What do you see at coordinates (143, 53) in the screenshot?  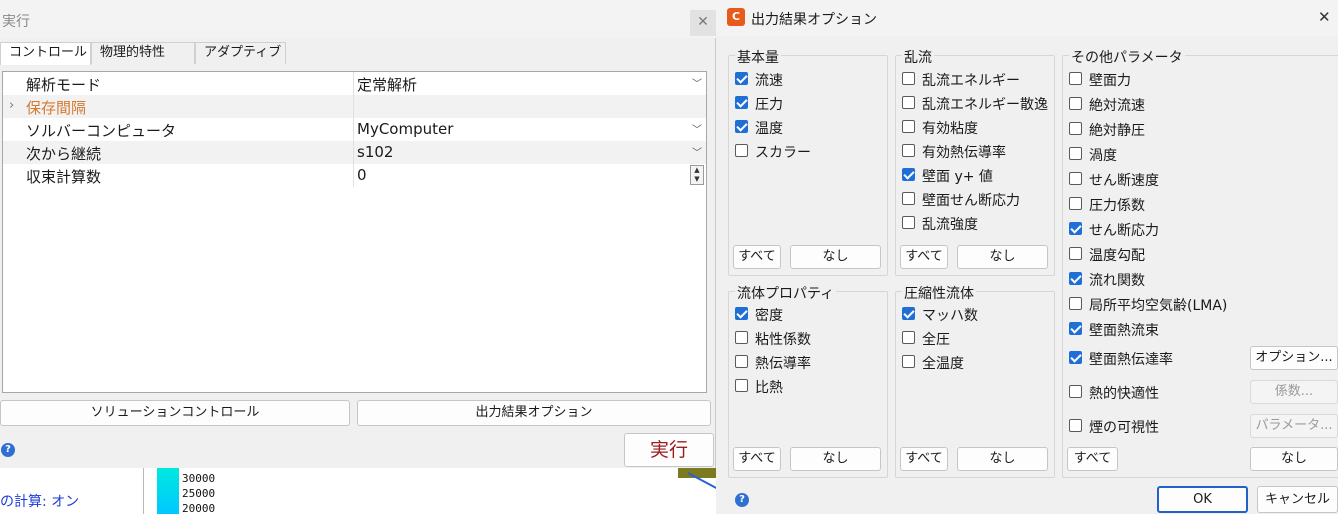 I see `tab-physical-properties: 物理的特性` at bounding box center [143, 53].